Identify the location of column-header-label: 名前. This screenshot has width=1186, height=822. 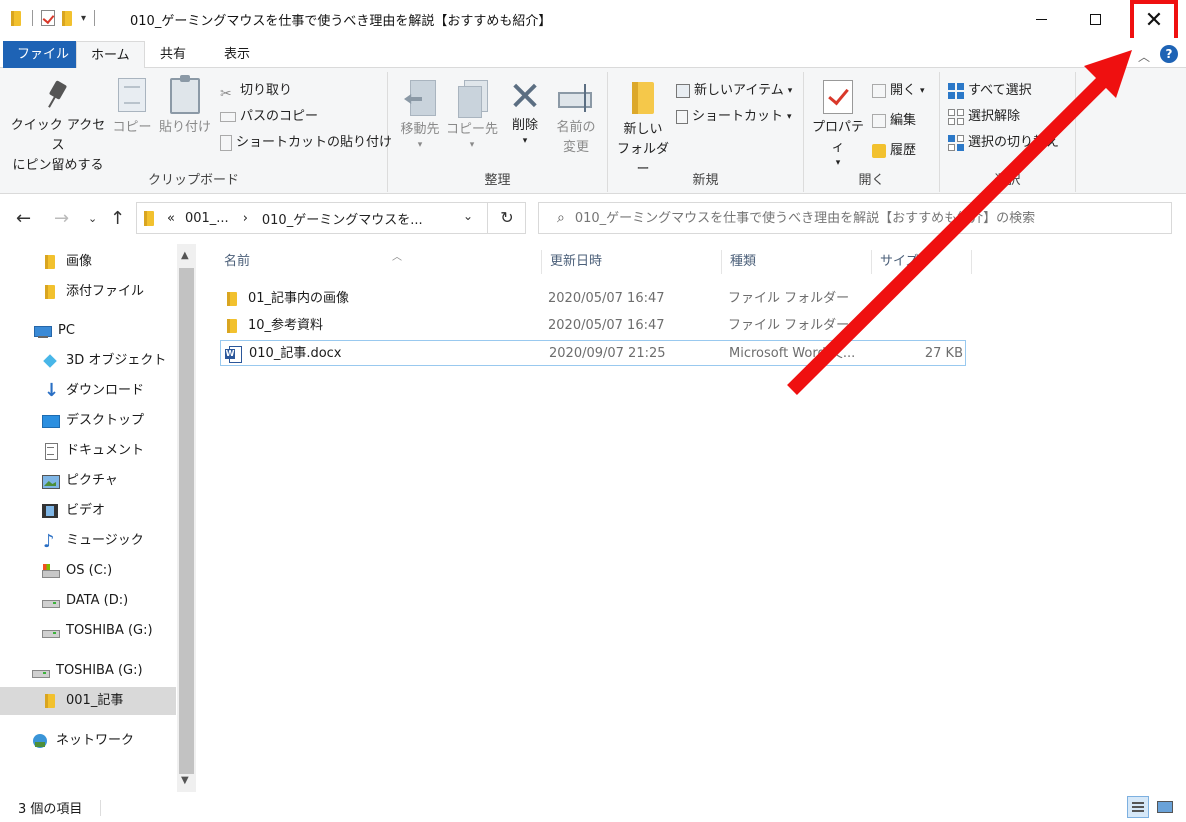
(237, 261).